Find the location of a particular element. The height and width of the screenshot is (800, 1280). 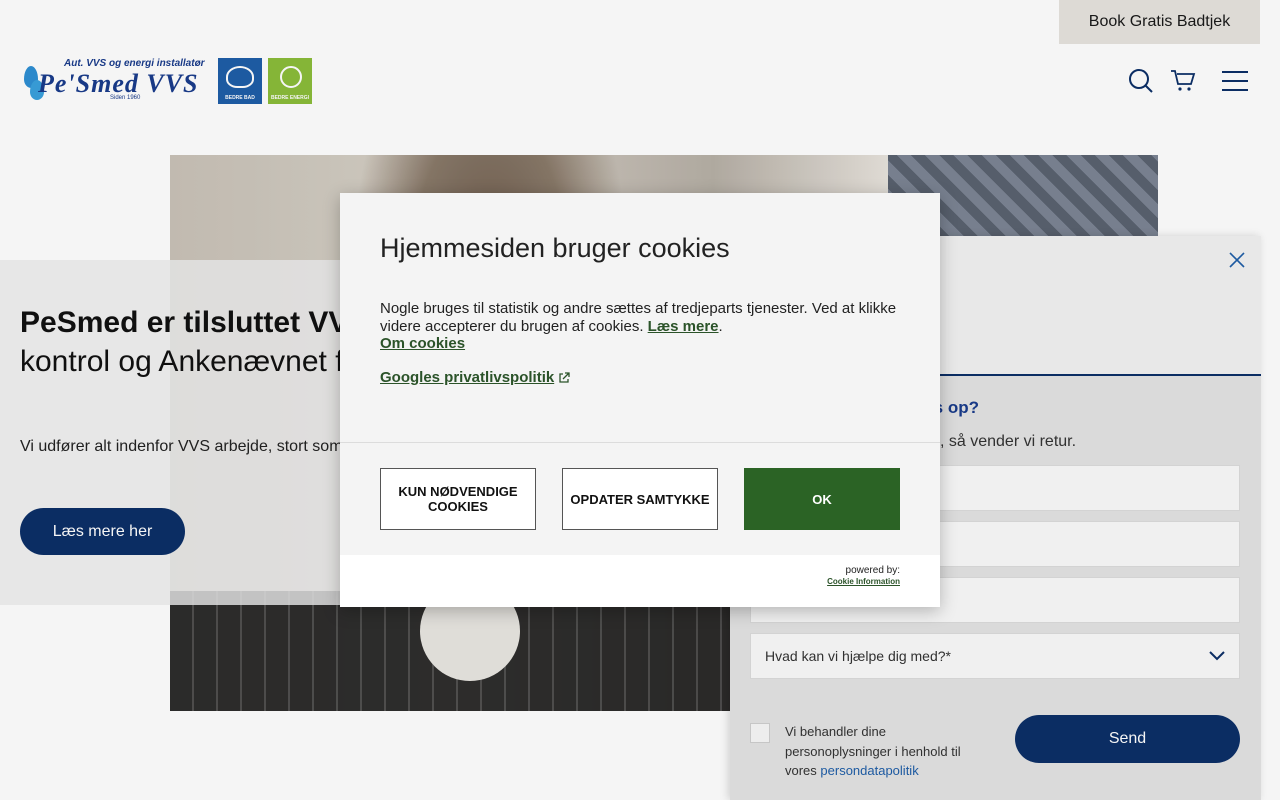

external-link-icon is located at coordinates (564, 377).